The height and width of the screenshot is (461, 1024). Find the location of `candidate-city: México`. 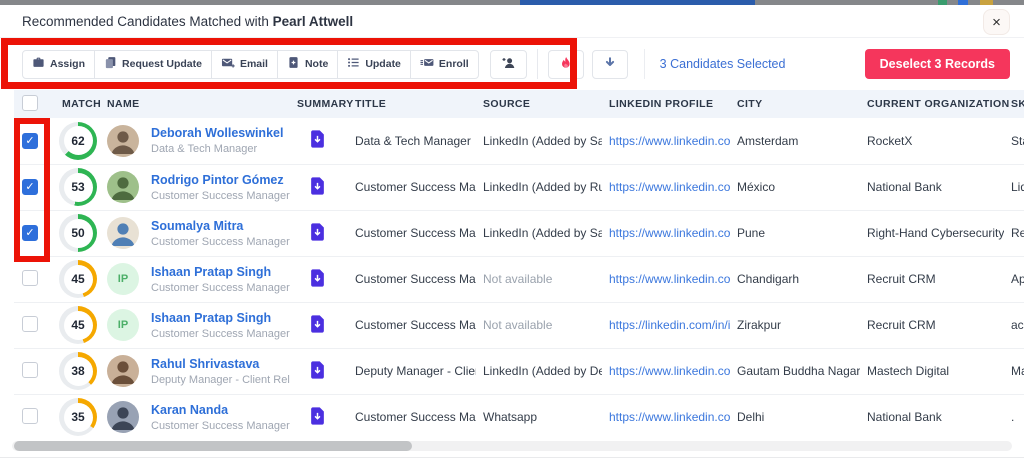

candidate-city: México is located at coordinates (795, 187).